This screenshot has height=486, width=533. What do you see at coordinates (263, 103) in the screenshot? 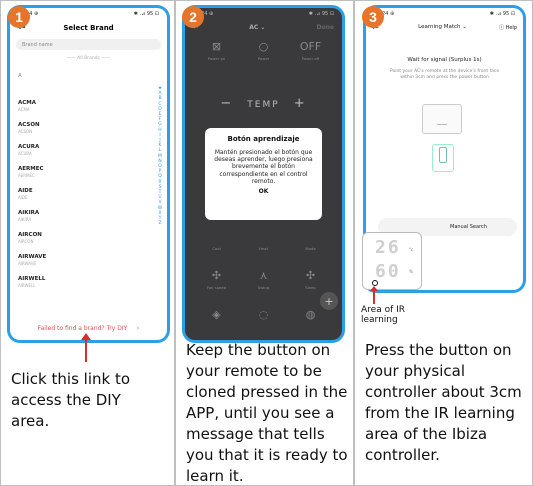
I see `temp-control: − TEMP +` at bounding box center [263, 103].